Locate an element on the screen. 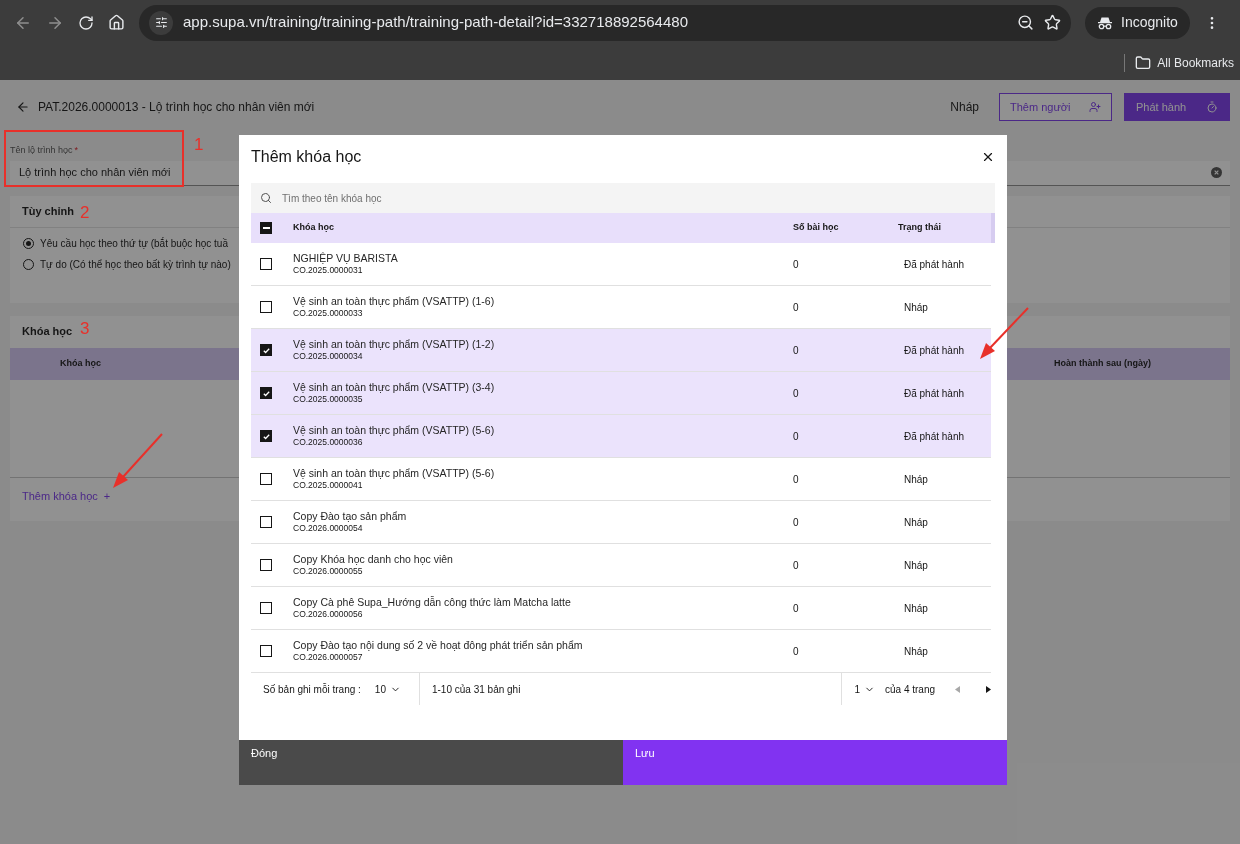 The height and width of the screenshot is (844, 1240). course-name: Vệ sinh an toàn thực phẩm (VSATTP) (1-6) is located at coordinates (394, 301).